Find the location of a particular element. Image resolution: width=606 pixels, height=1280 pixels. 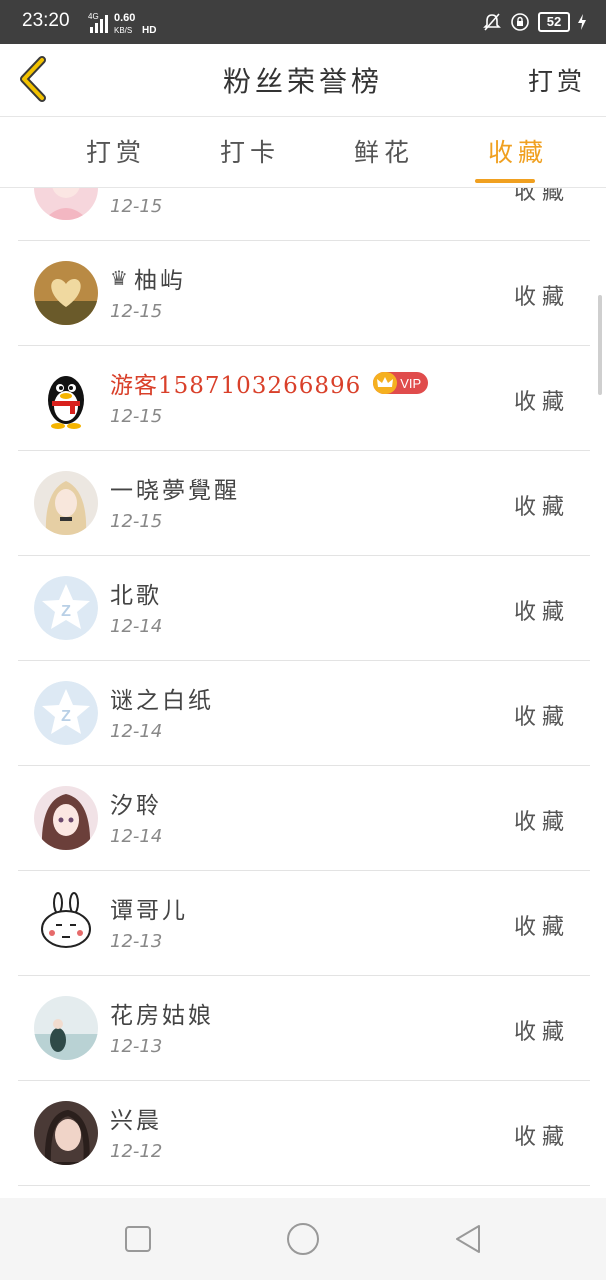

home-icon is located at coordinates (303, 1239).